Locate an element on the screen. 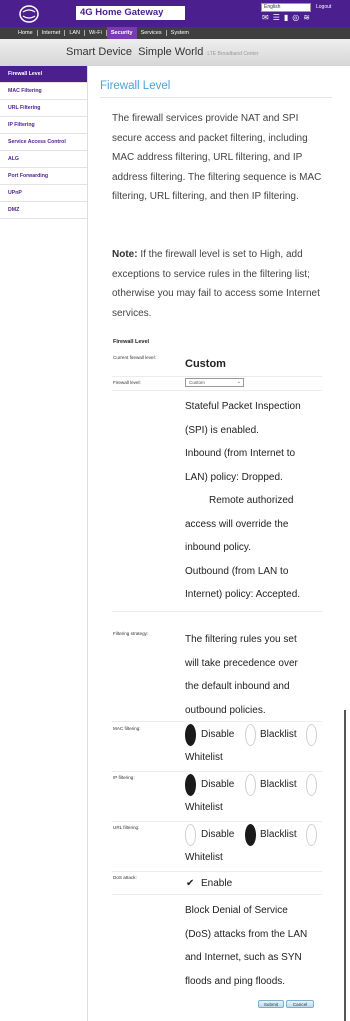 This screenshot has height=1021, width=350. url-blacklist-radio is located at coordinates (250, 835).